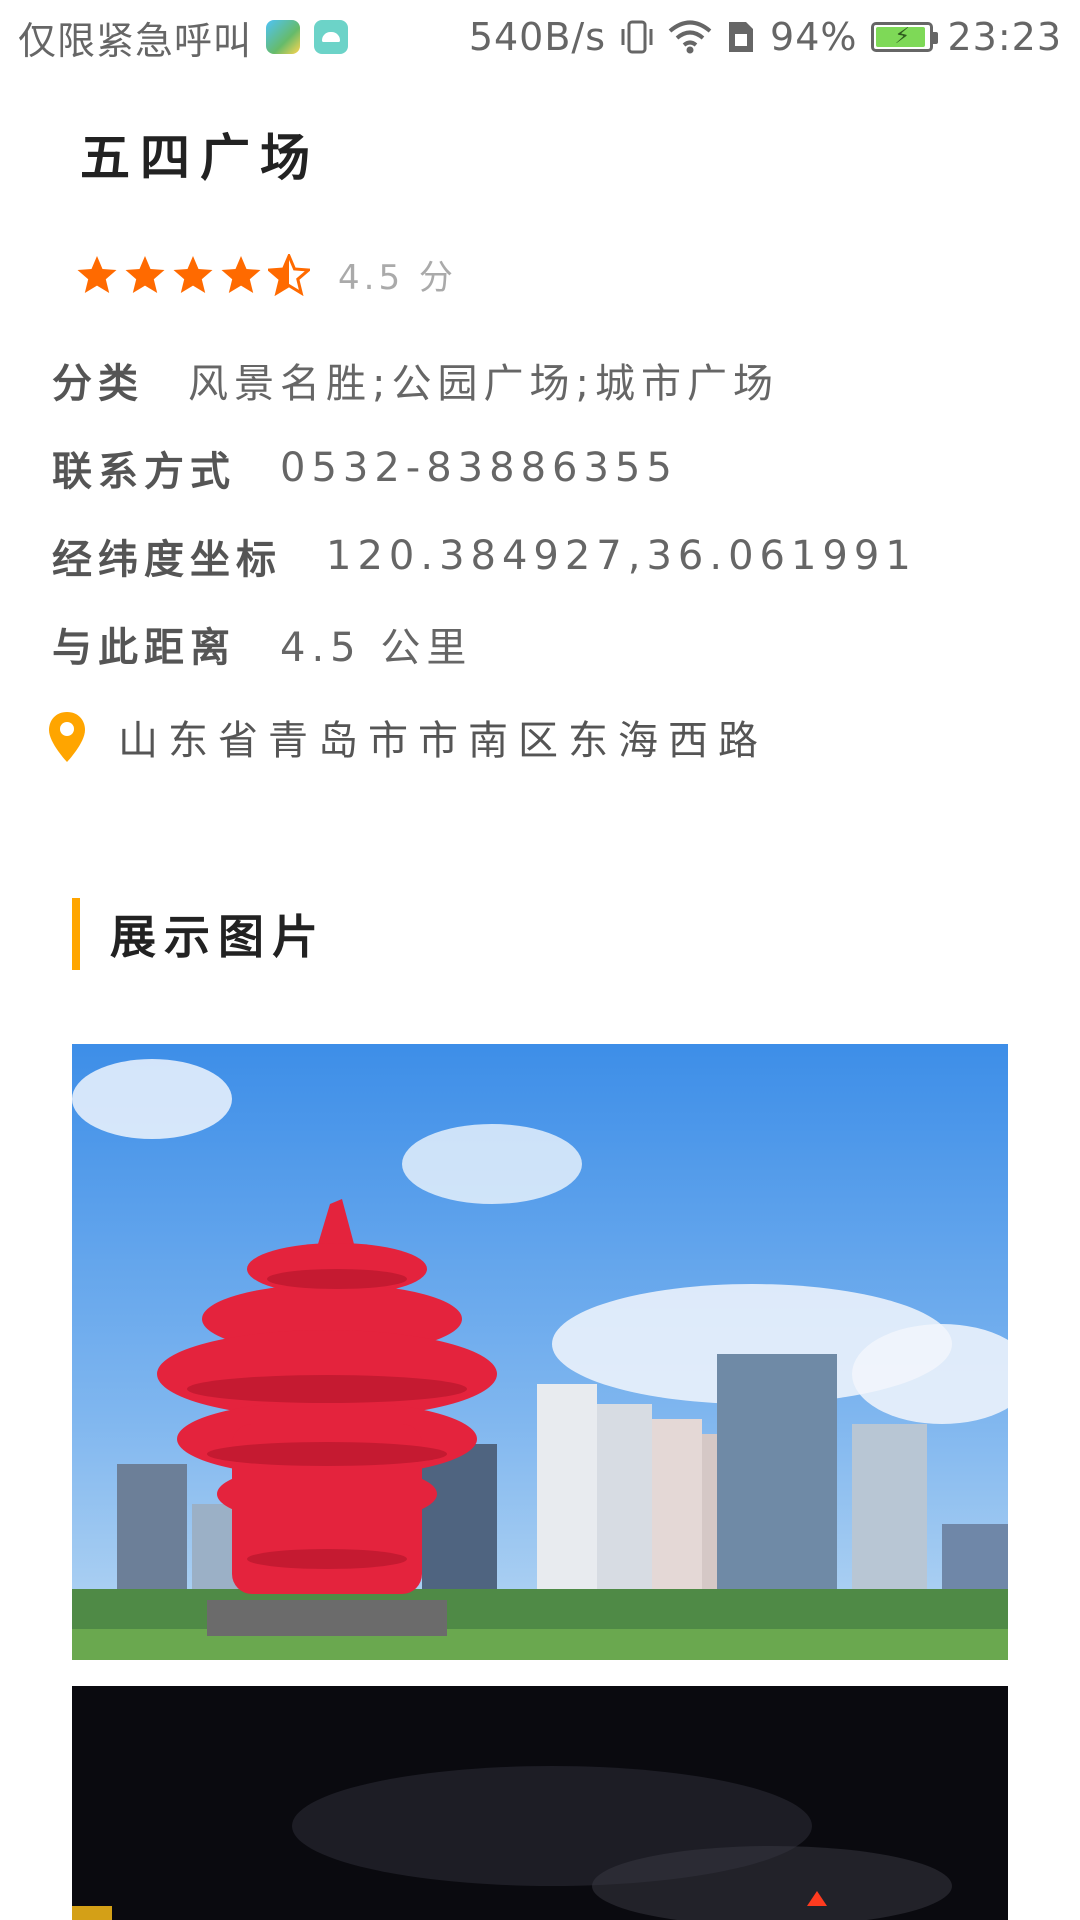 The image size is (1080, 1920). I want to click on location-pin-icon, so click(67, 737).